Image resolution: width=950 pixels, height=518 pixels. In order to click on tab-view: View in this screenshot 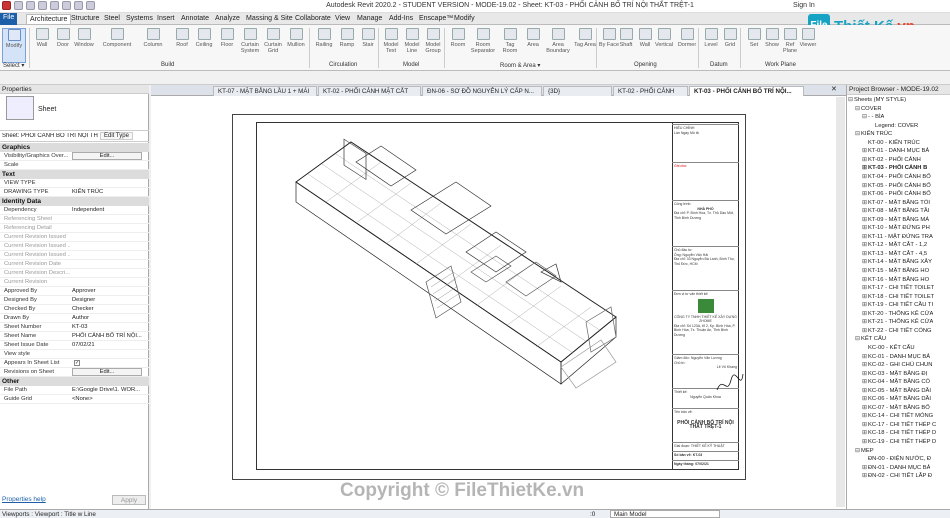, I will do `click(342, 18)`.